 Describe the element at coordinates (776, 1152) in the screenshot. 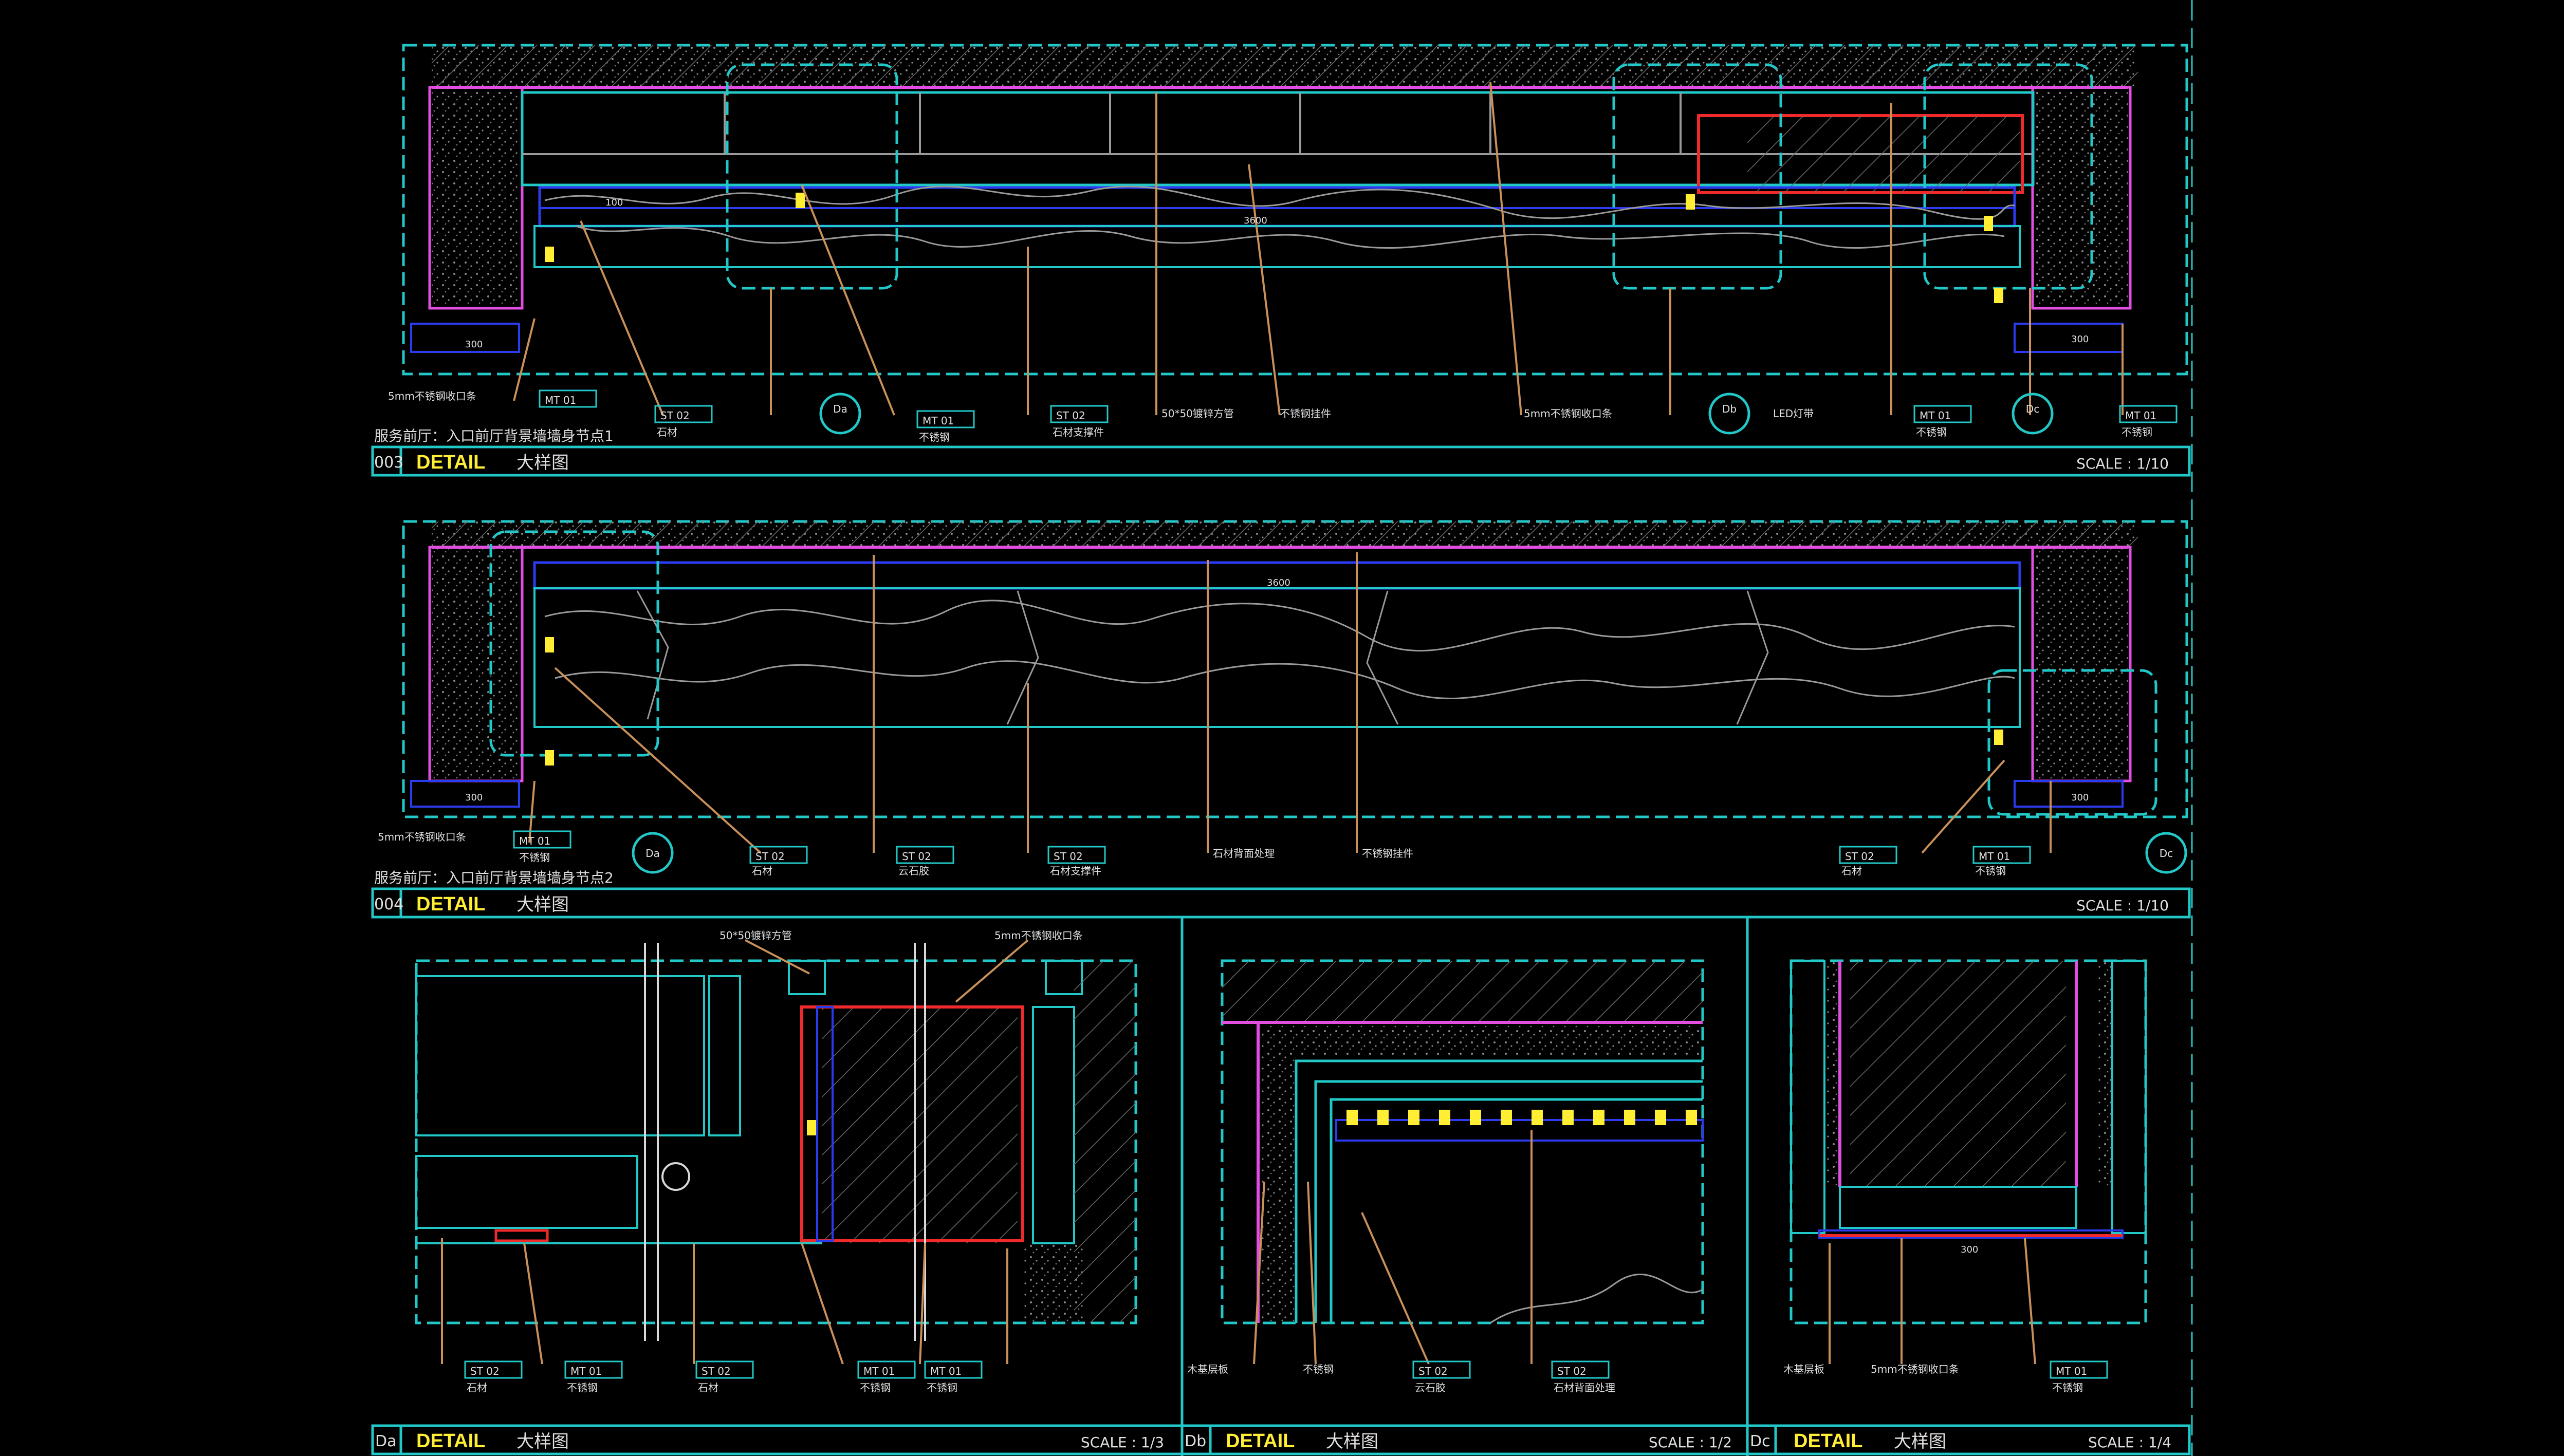

I see `panel-da` at that location.